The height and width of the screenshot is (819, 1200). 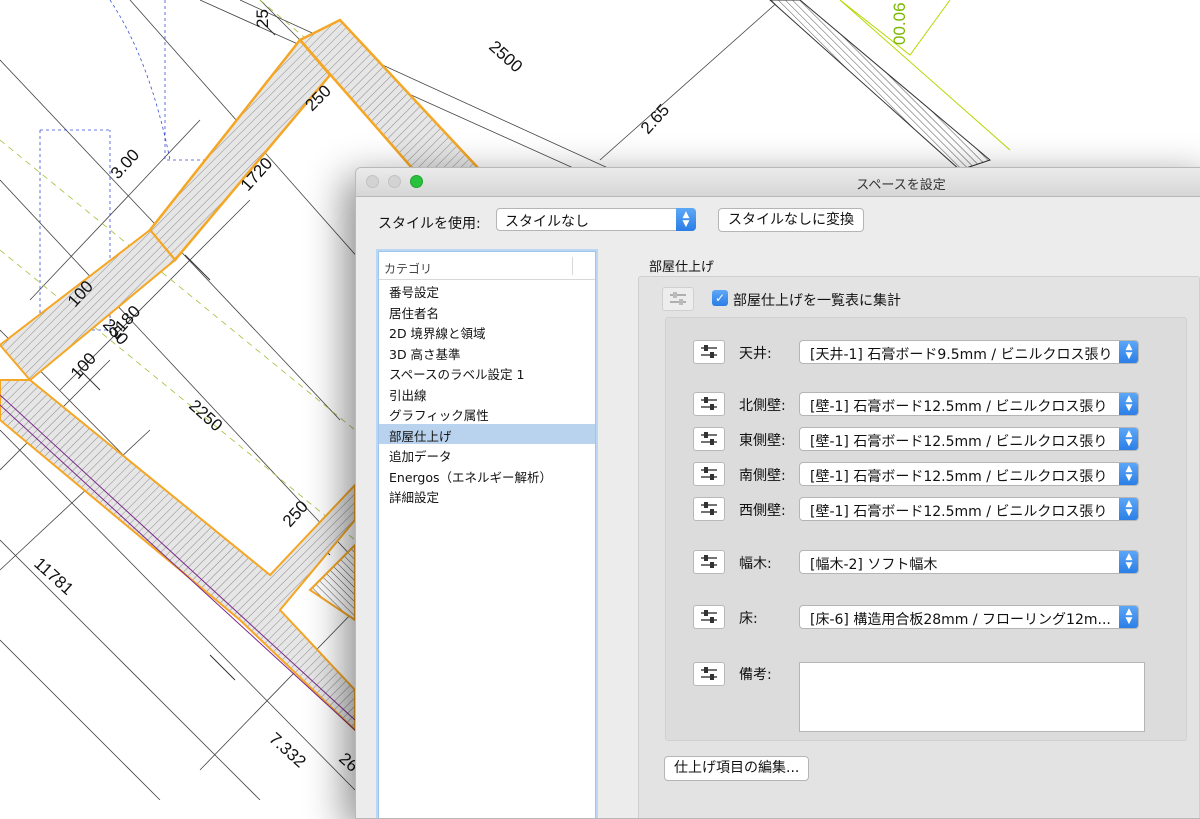 What do you see at coordinates (901, 185) in the screenshot?
I see `window-title: スペースを設定` at bounding box center [901, 185].